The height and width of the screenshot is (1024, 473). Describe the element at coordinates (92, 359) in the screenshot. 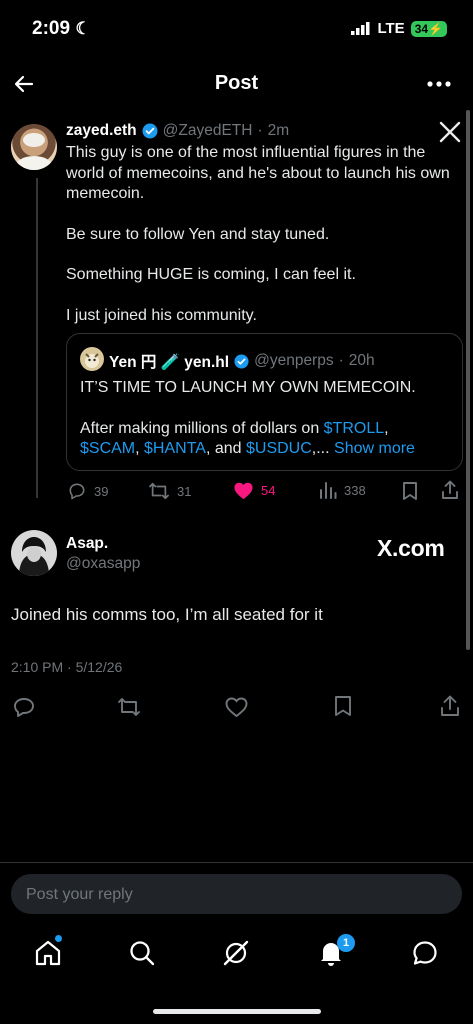

I see `quoted-avatar` at that location.